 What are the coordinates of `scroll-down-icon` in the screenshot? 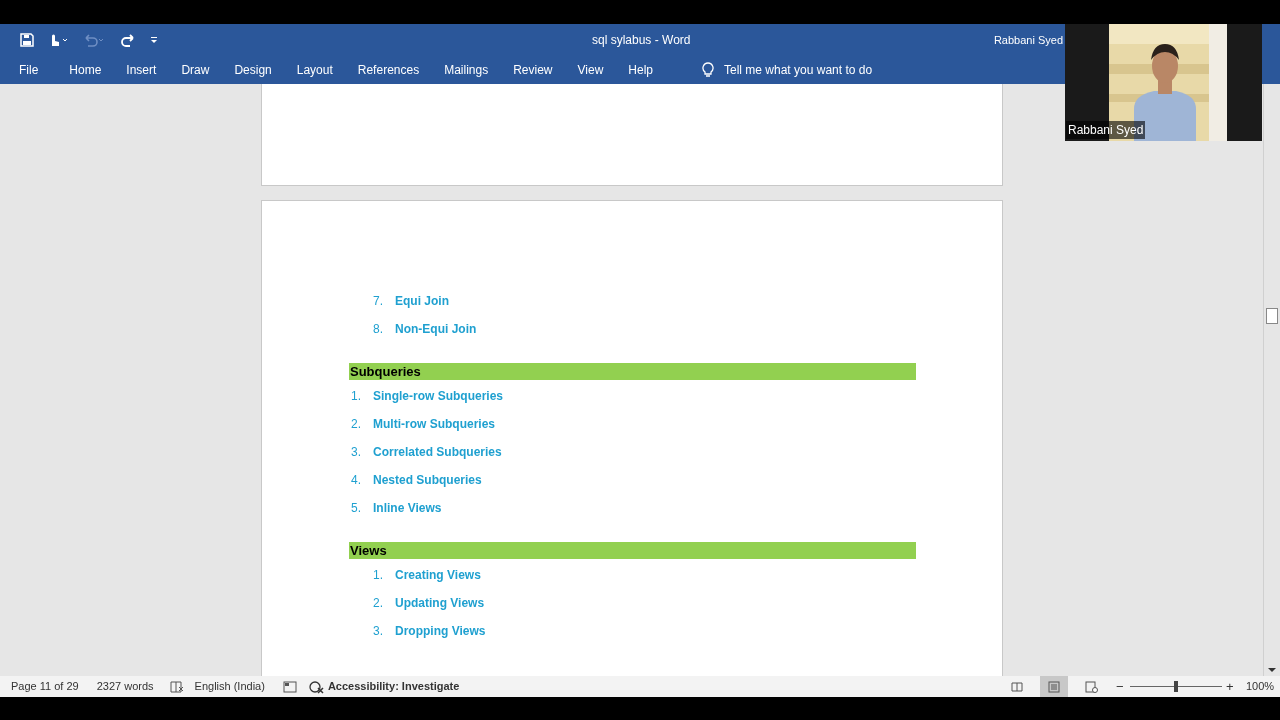 It's located at (1272, 670).